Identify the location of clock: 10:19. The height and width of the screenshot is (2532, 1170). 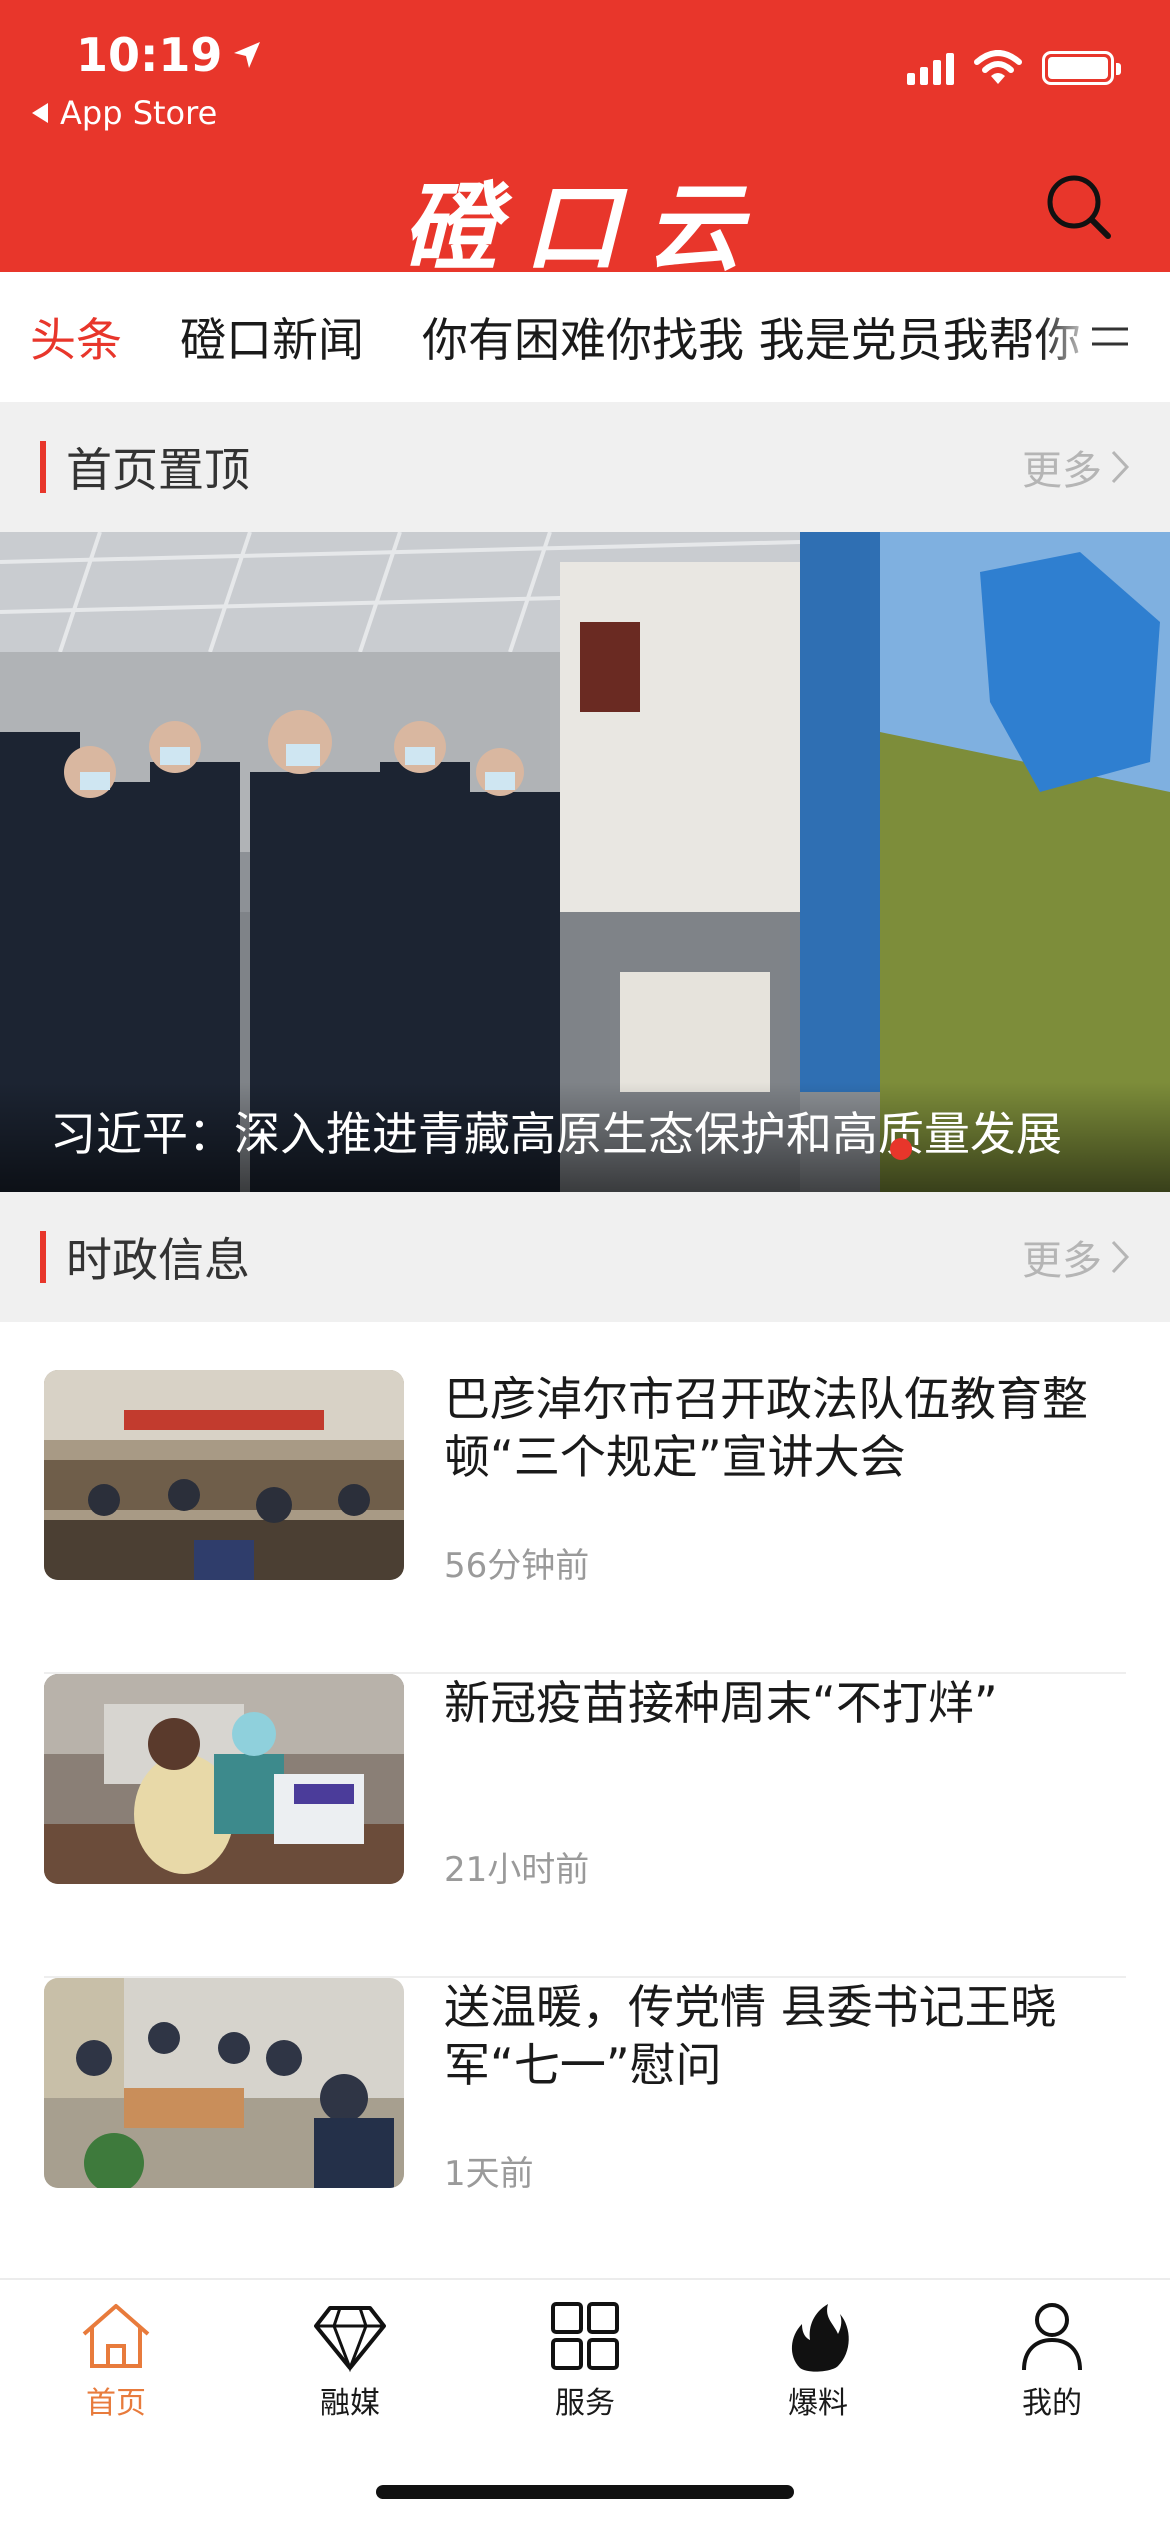
(149, 55).